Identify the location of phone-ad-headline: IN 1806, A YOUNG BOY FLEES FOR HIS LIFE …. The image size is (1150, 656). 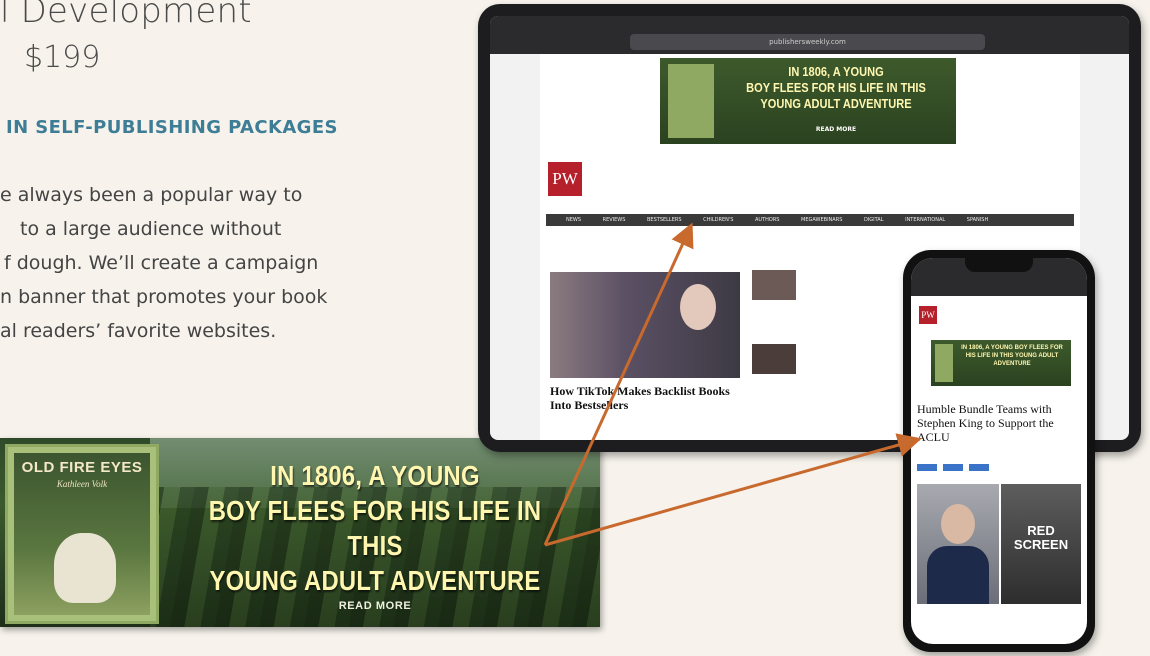
(1012, 356).